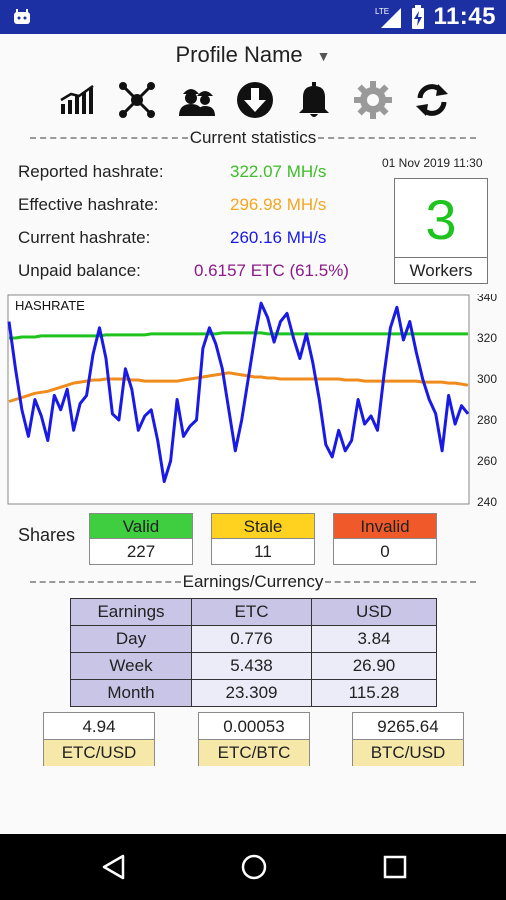 The height and width of the screenshot is (900, 506). Describe the element at coordinates (432, 163) in the screenshot. I see `last-update-timestamp: 01 Nov 2019 11:30` at that location.